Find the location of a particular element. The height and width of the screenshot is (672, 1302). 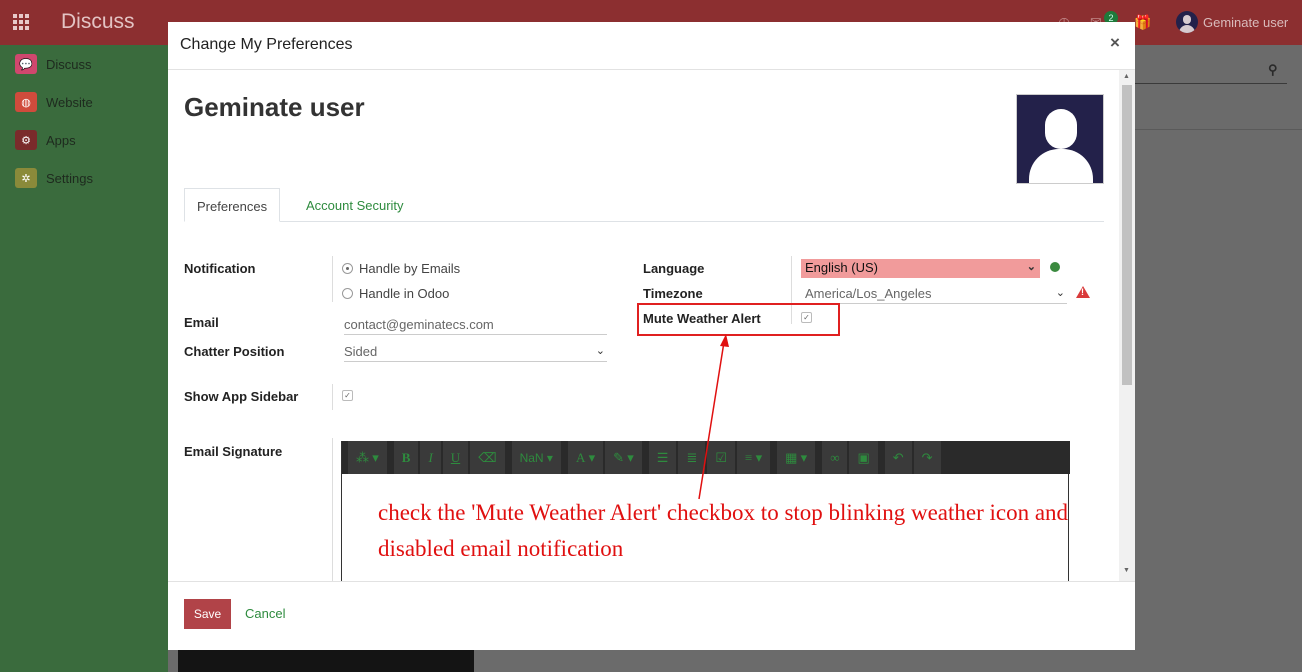

align-icon: ≡ ▾ is located at coordinates (754, 457).